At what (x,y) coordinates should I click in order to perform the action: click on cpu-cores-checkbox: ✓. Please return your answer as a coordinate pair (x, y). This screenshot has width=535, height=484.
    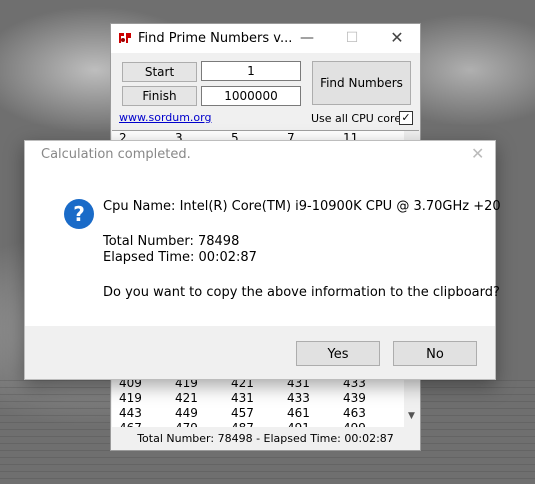
    Looking at the image, I should click on (406, 118).